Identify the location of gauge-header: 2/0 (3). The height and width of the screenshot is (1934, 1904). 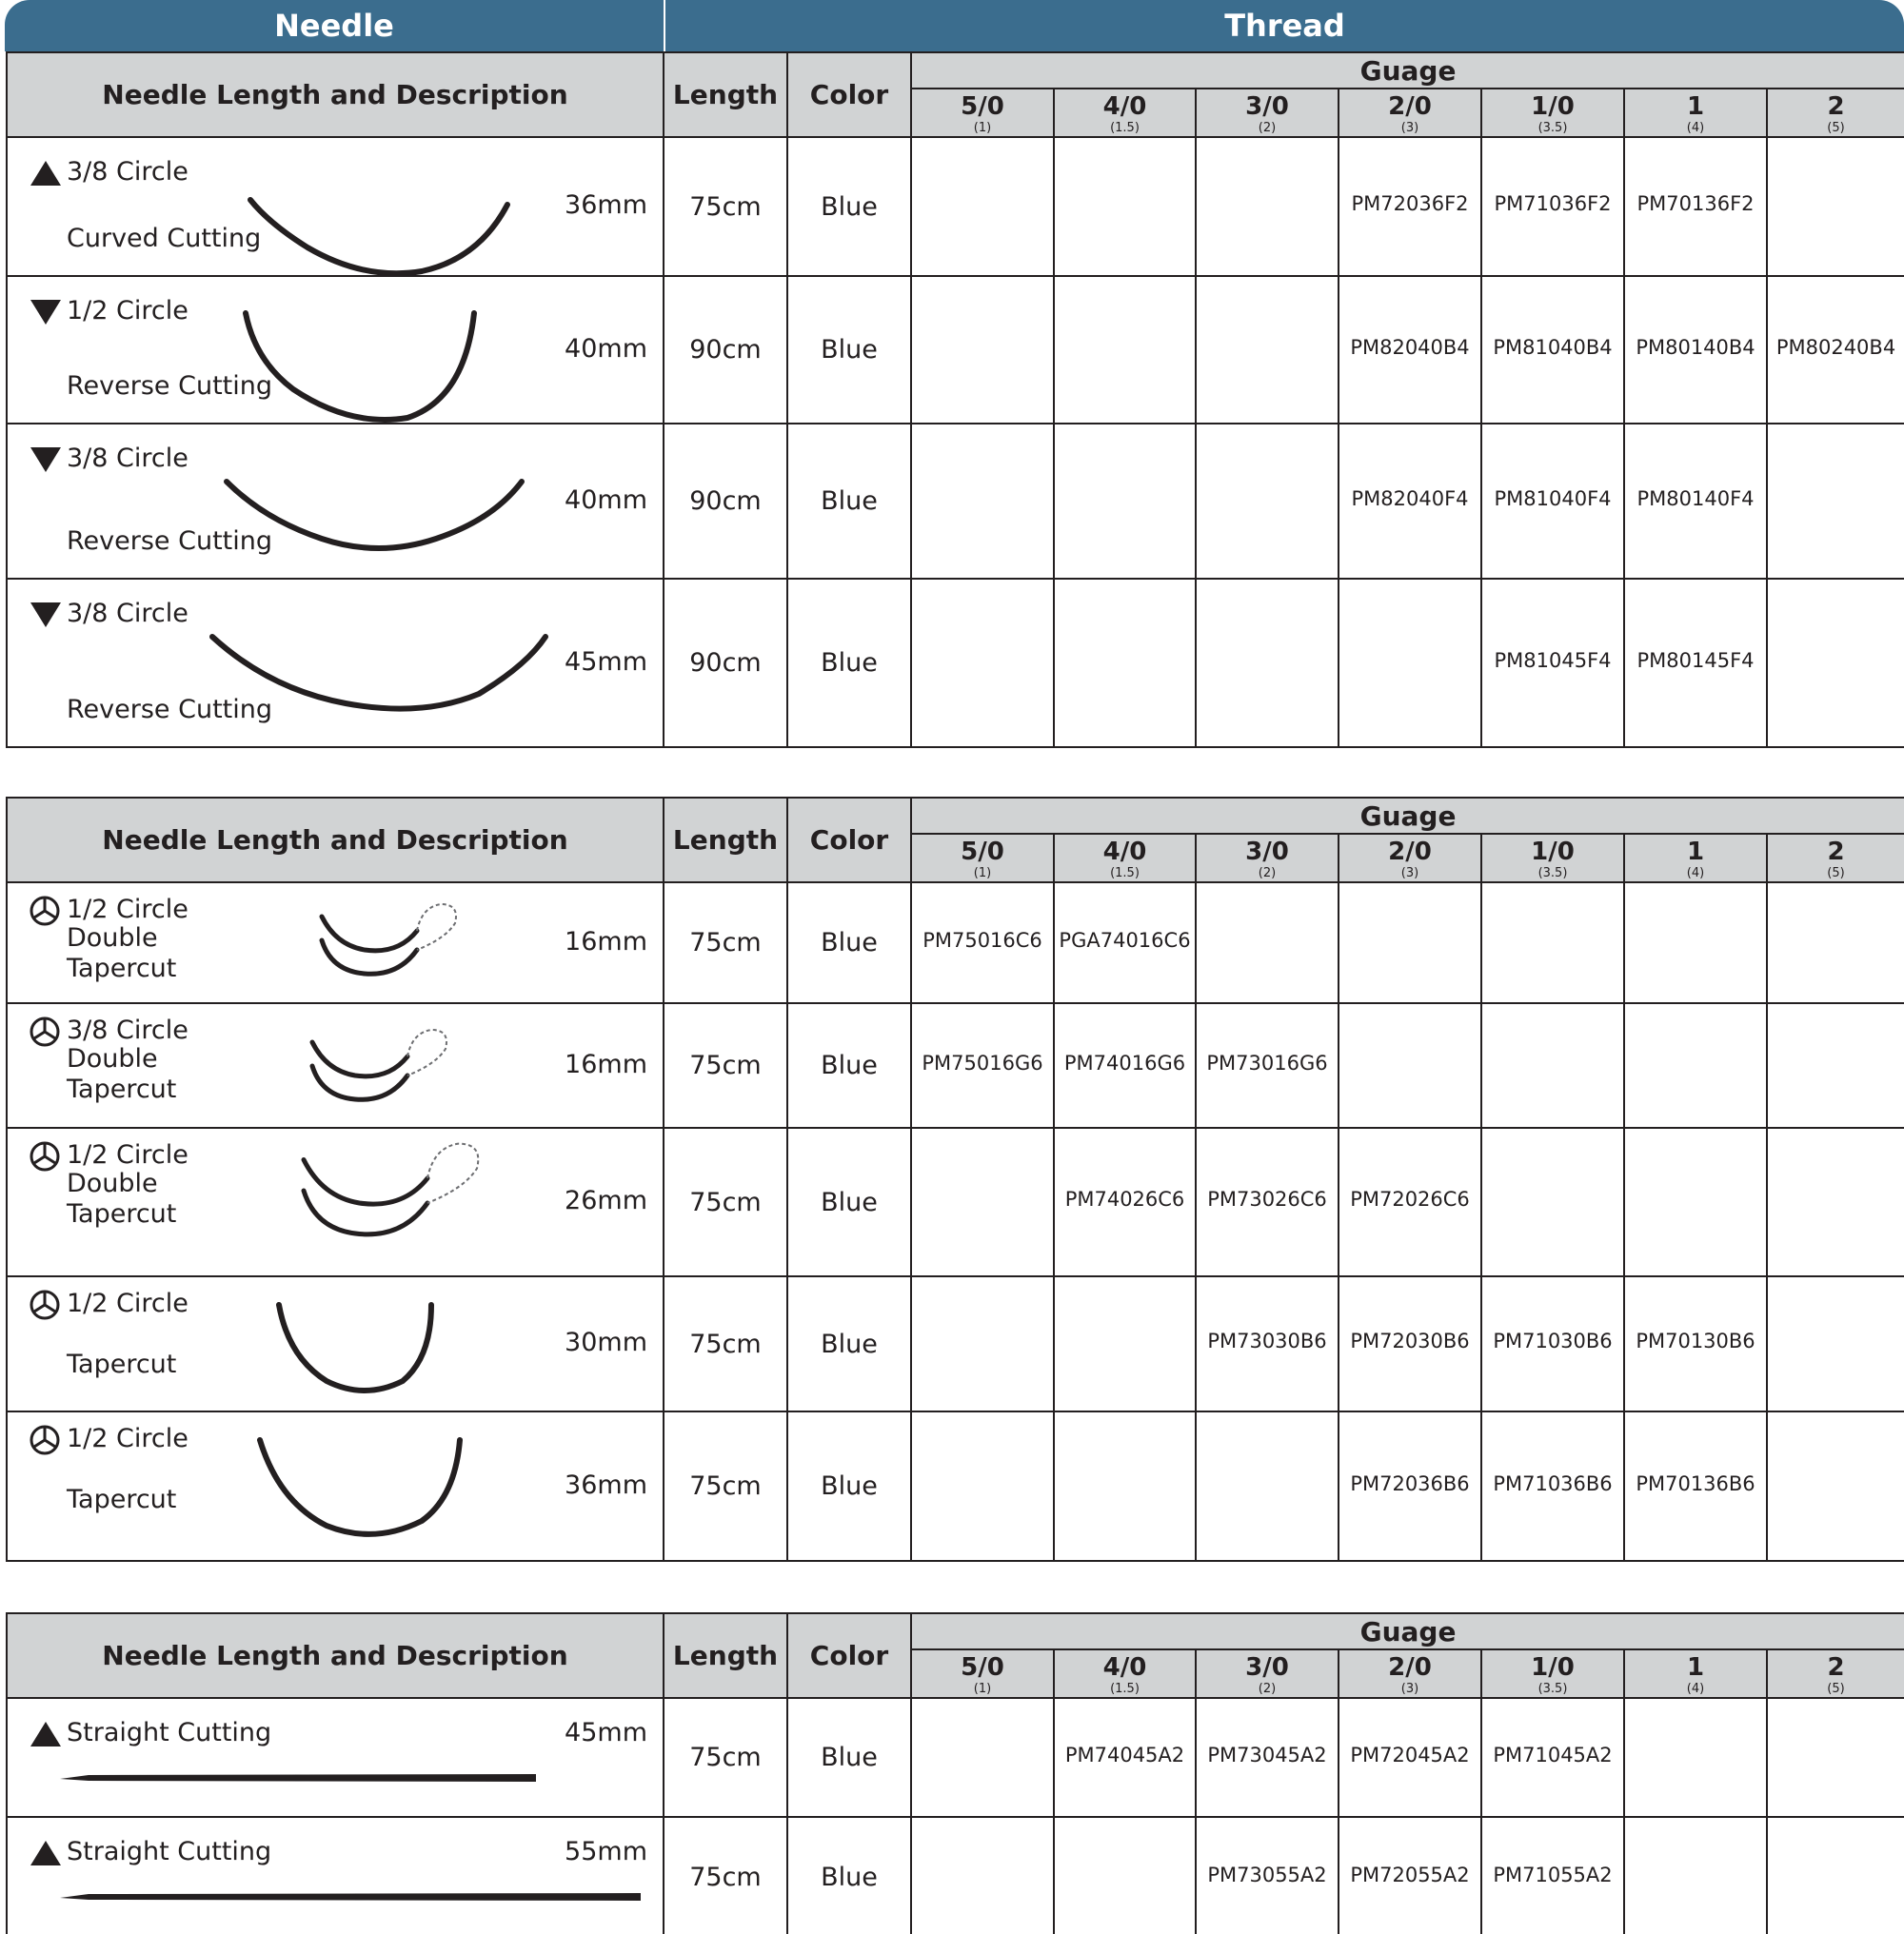
(1410, 1673).